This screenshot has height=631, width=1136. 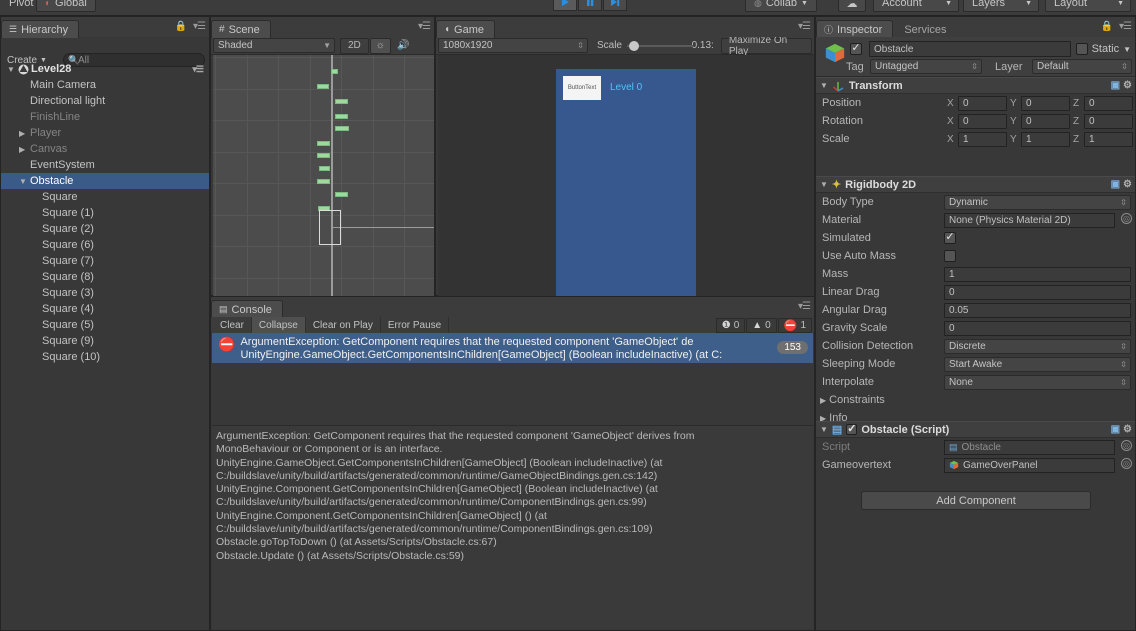 What do you see at coordinates (278, 325) in the screenshot?
I see `collapse-button: Collapse` at bounding box center [278, 325].